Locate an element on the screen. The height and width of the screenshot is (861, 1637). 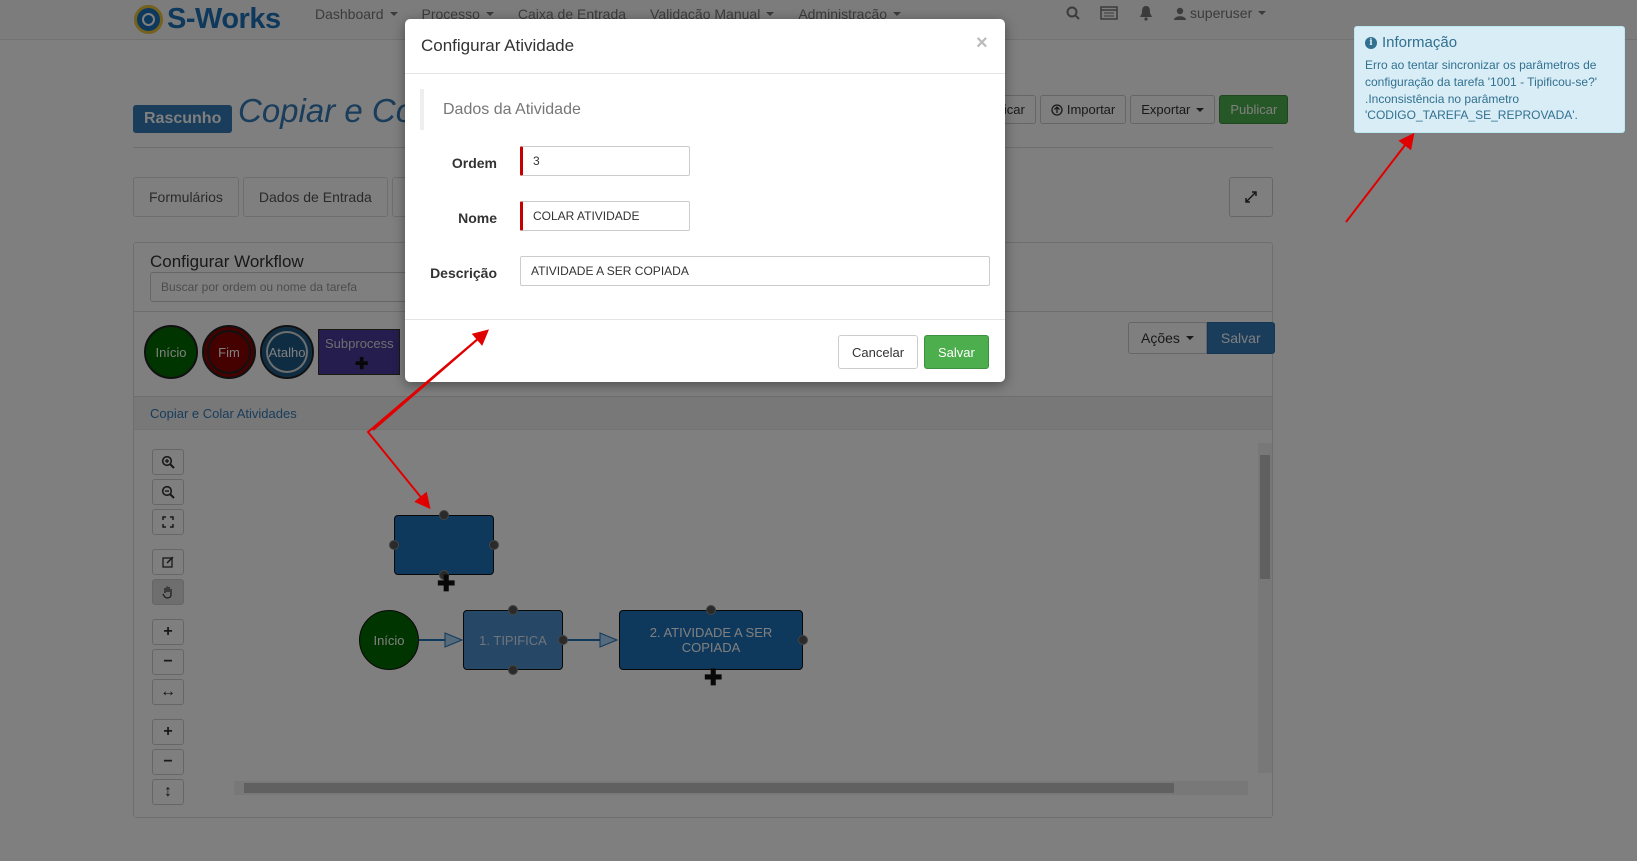
notification-title: i Informação is located at coordinates (1489, 42).